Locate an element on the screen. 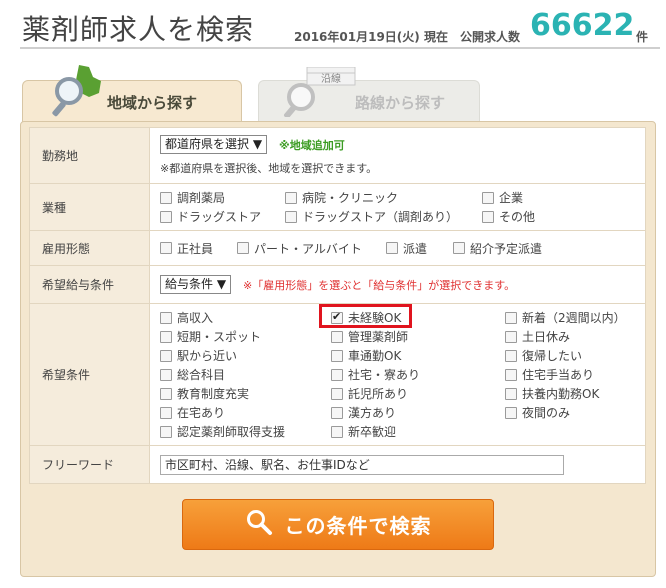  salary-note: ※「雇用形態」を選ぶと「給与条件」が選択できます。 is located at coordinates (379, 285).